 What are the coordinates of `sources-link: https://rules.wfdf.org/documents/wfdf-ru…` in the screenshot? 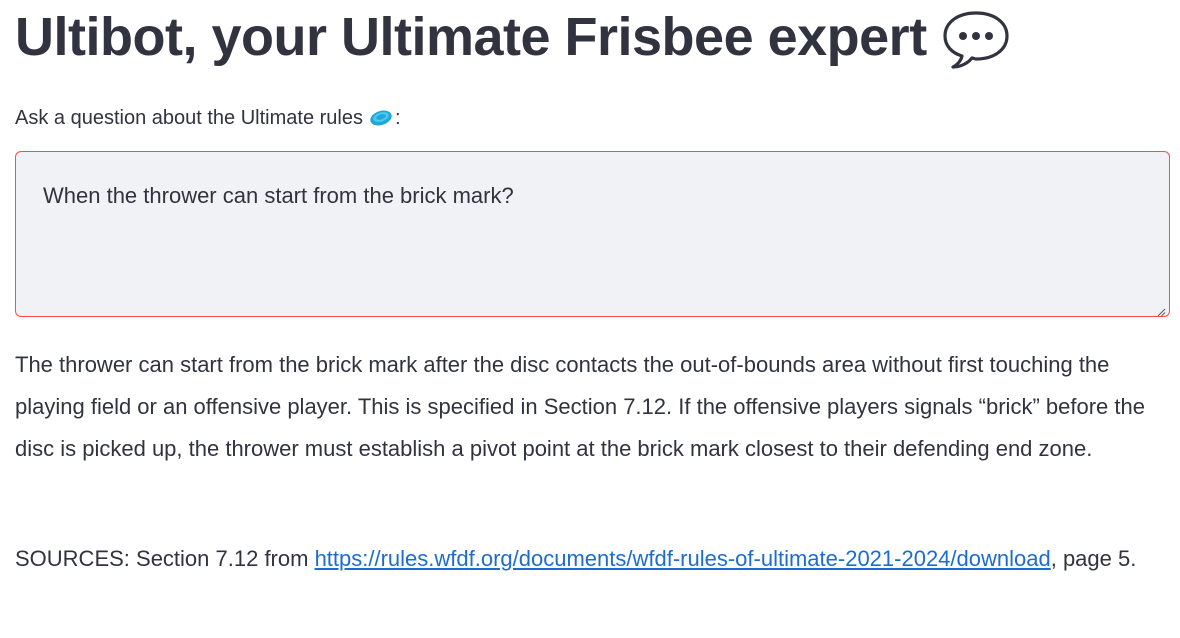 It's located at (683, 558).